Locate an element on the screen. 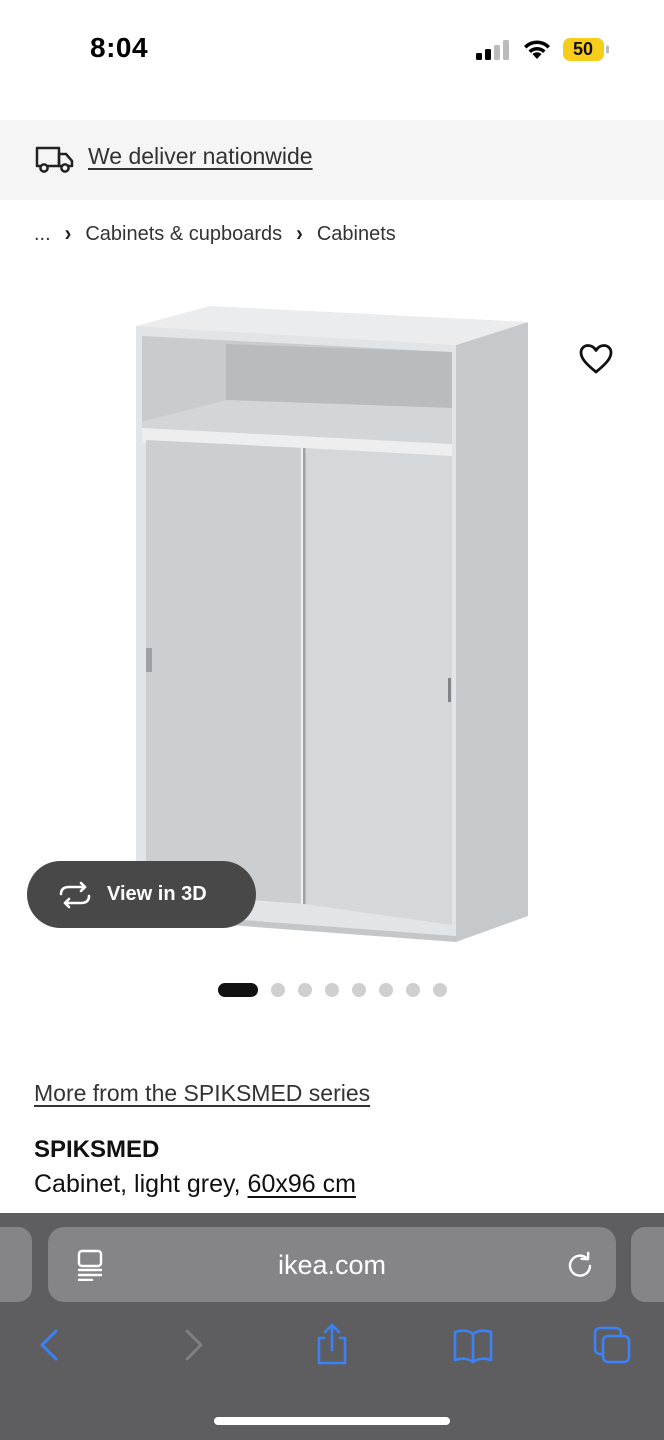 The width and height of the screenshot is (664, 1440). product-description: Cabinet, light grey, 60x96 cm is located at coordinates (195, 1184).